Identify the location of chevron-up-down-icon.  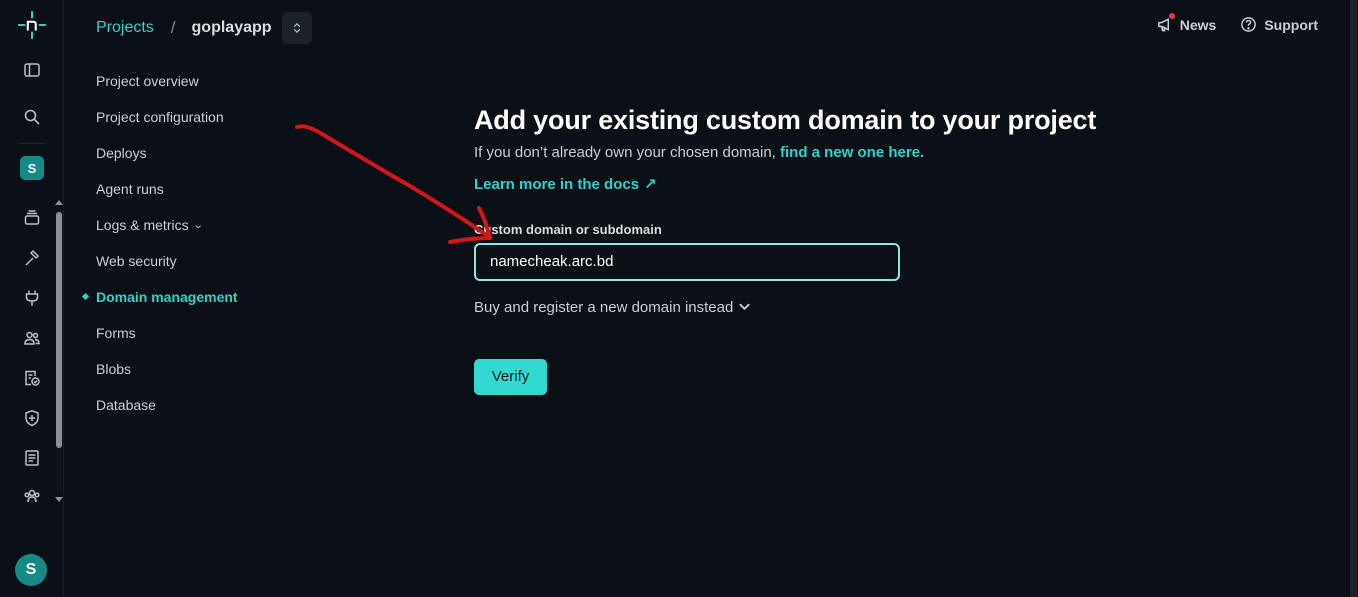
(296, 28).